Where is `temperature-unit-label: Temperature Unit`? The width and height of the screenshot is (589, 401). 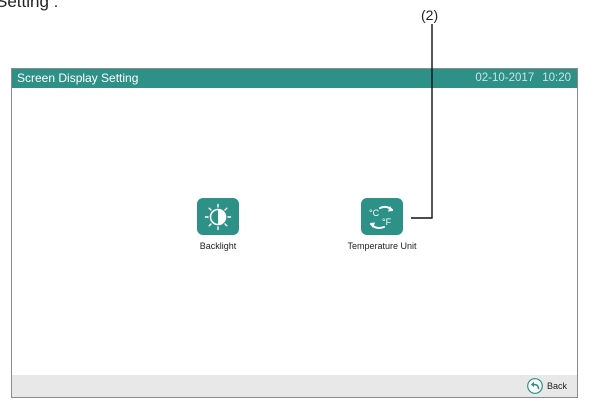
temperature-unit-label: Temperature Unit is located at coordinates (382, 246).